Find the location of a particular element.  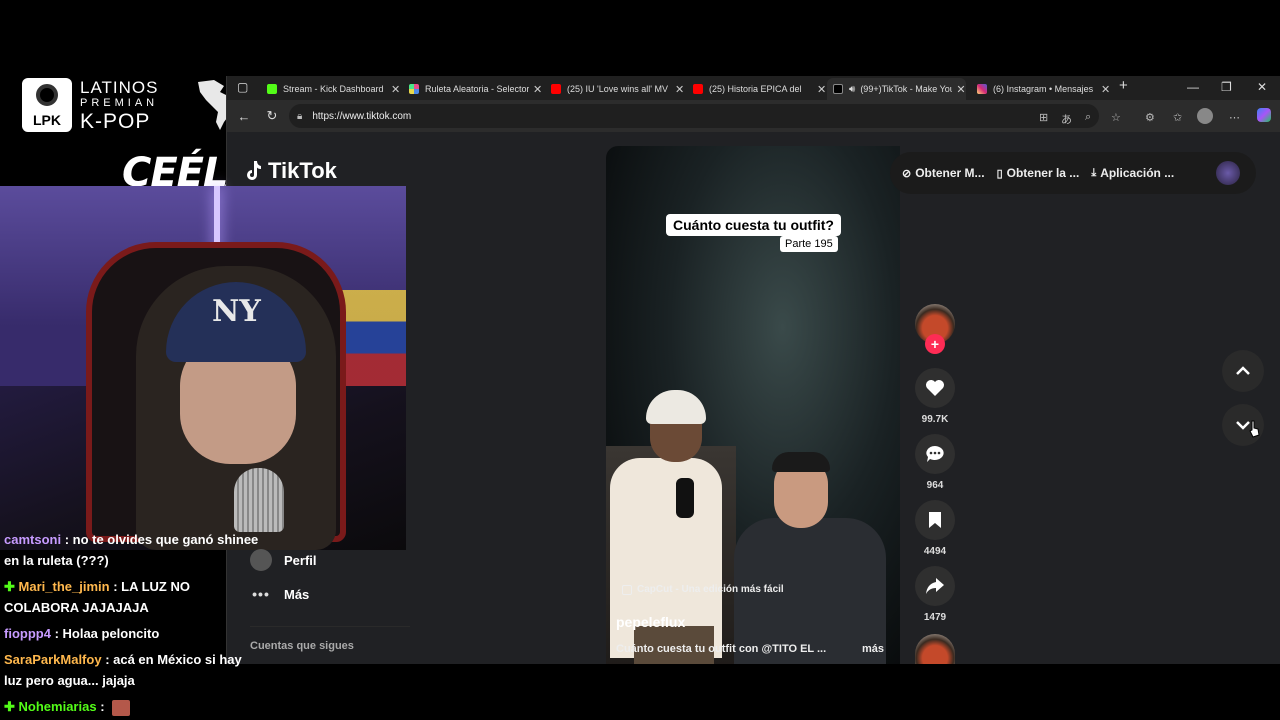

microphone-icon is located at coordinates (259, 500).